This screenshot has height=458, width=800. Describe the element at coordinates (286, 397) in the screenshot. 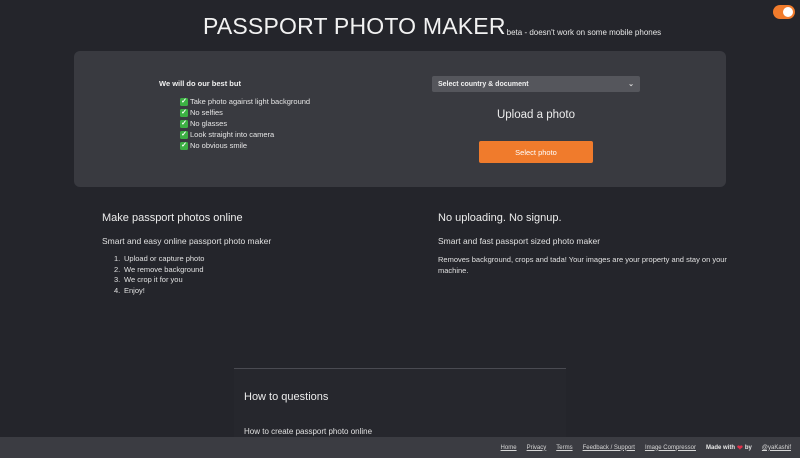

I see `howto-title: How to questions` at that location.